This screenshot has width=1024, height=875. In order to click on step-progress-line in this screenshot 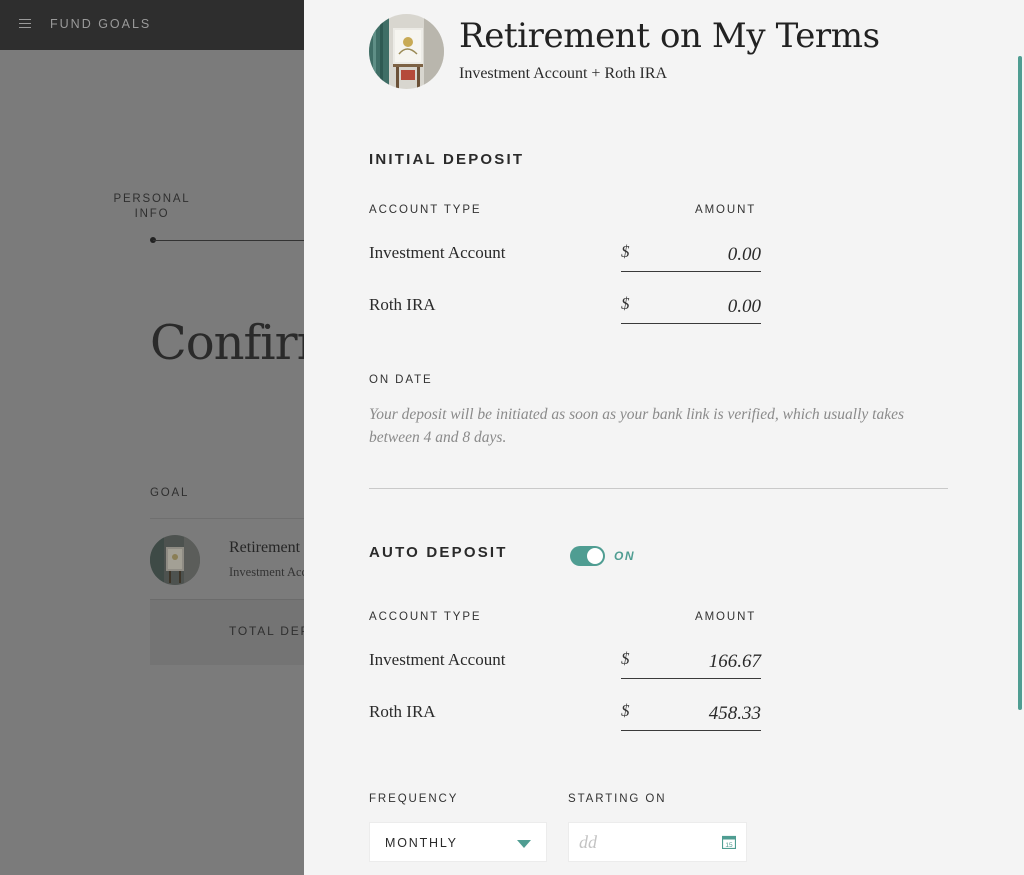, I will do `click(228, 240)`.